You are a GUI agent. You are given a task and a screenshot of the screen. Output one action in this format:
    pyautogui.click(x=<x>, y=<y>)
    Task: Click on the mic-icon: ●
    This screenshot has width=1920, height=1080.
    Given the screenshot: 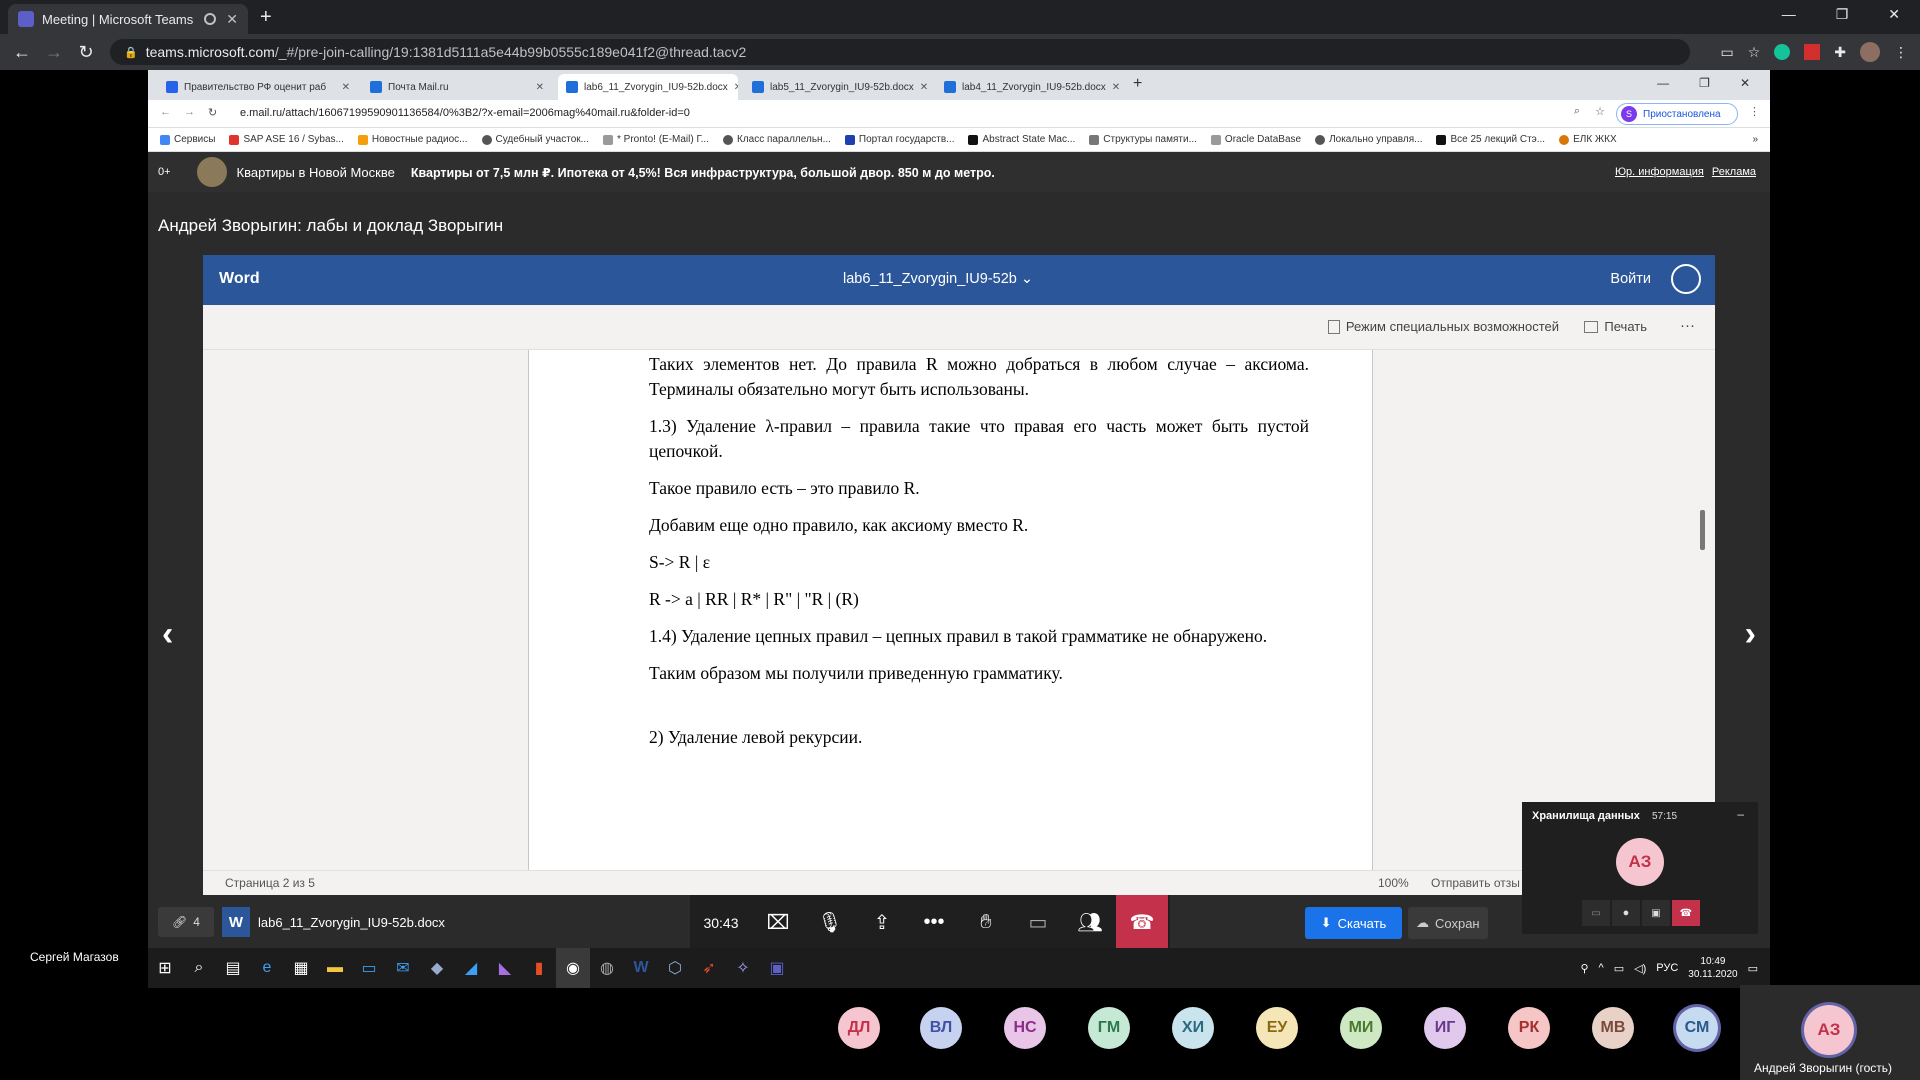 What is the action you would take?
    pyautogui.click(x=1626, y=913)
    